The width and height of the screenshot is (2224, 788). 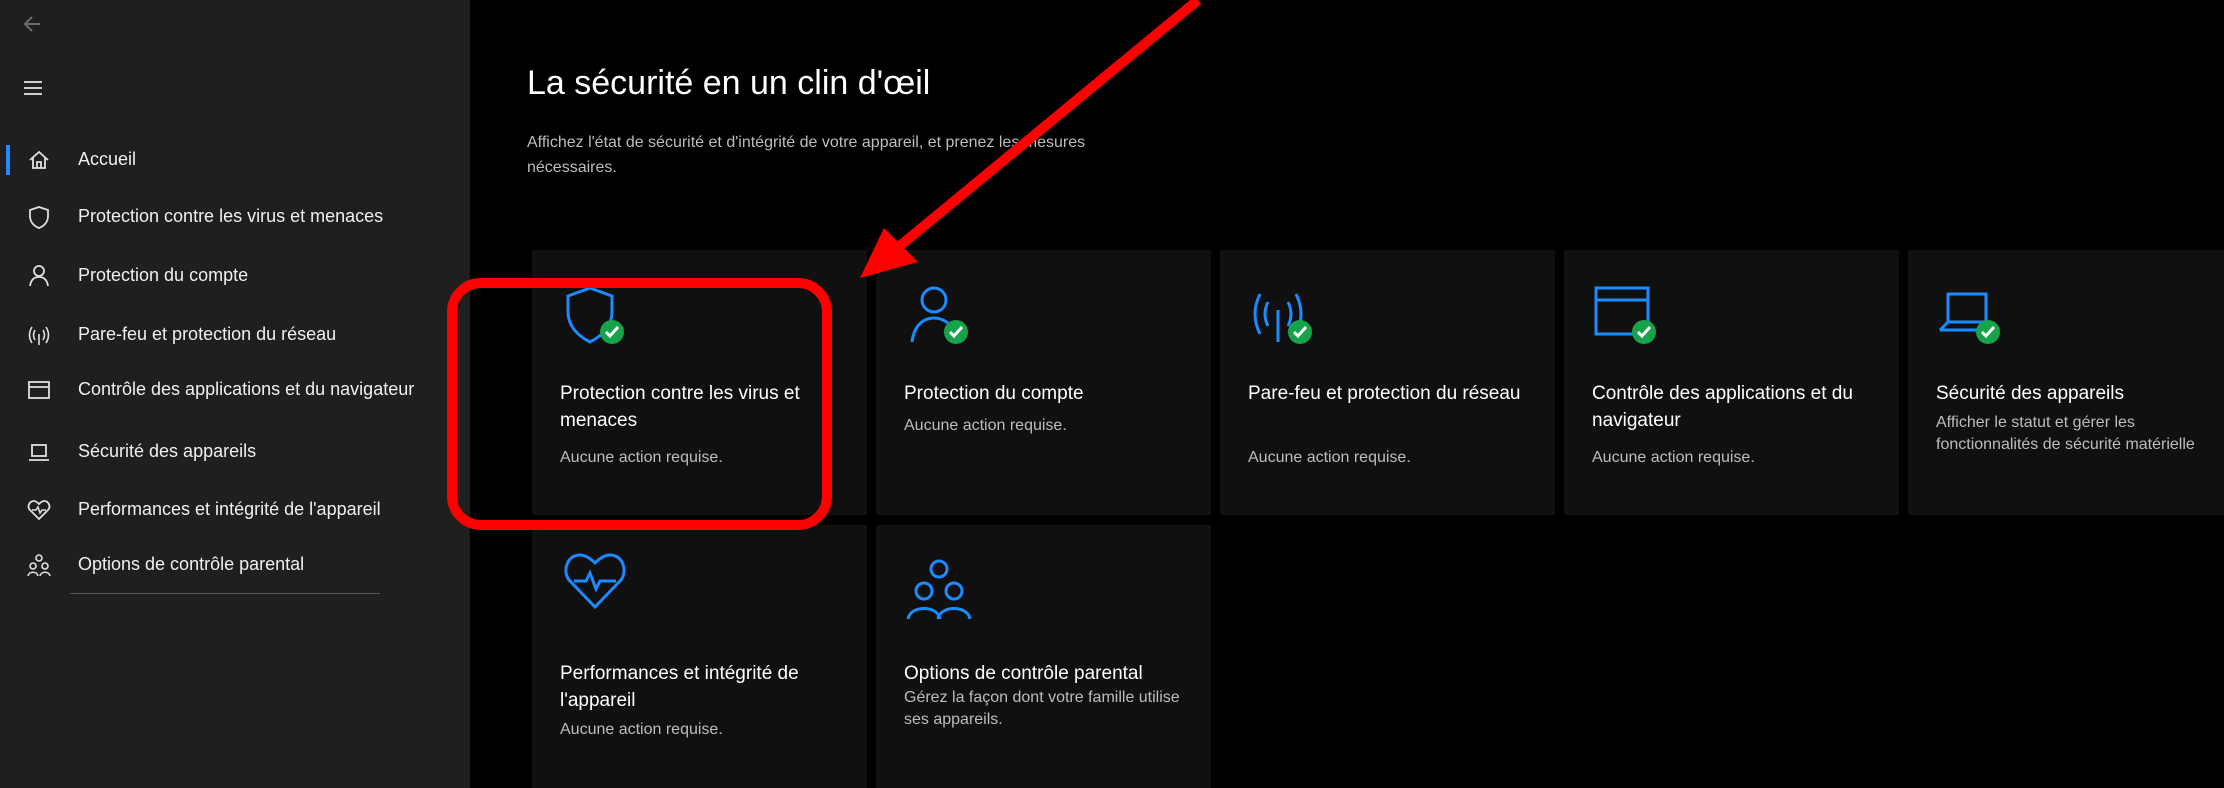 I want to click on sidebar-item-device-security: Sécurité des appareils, so click(x=232, y=452).